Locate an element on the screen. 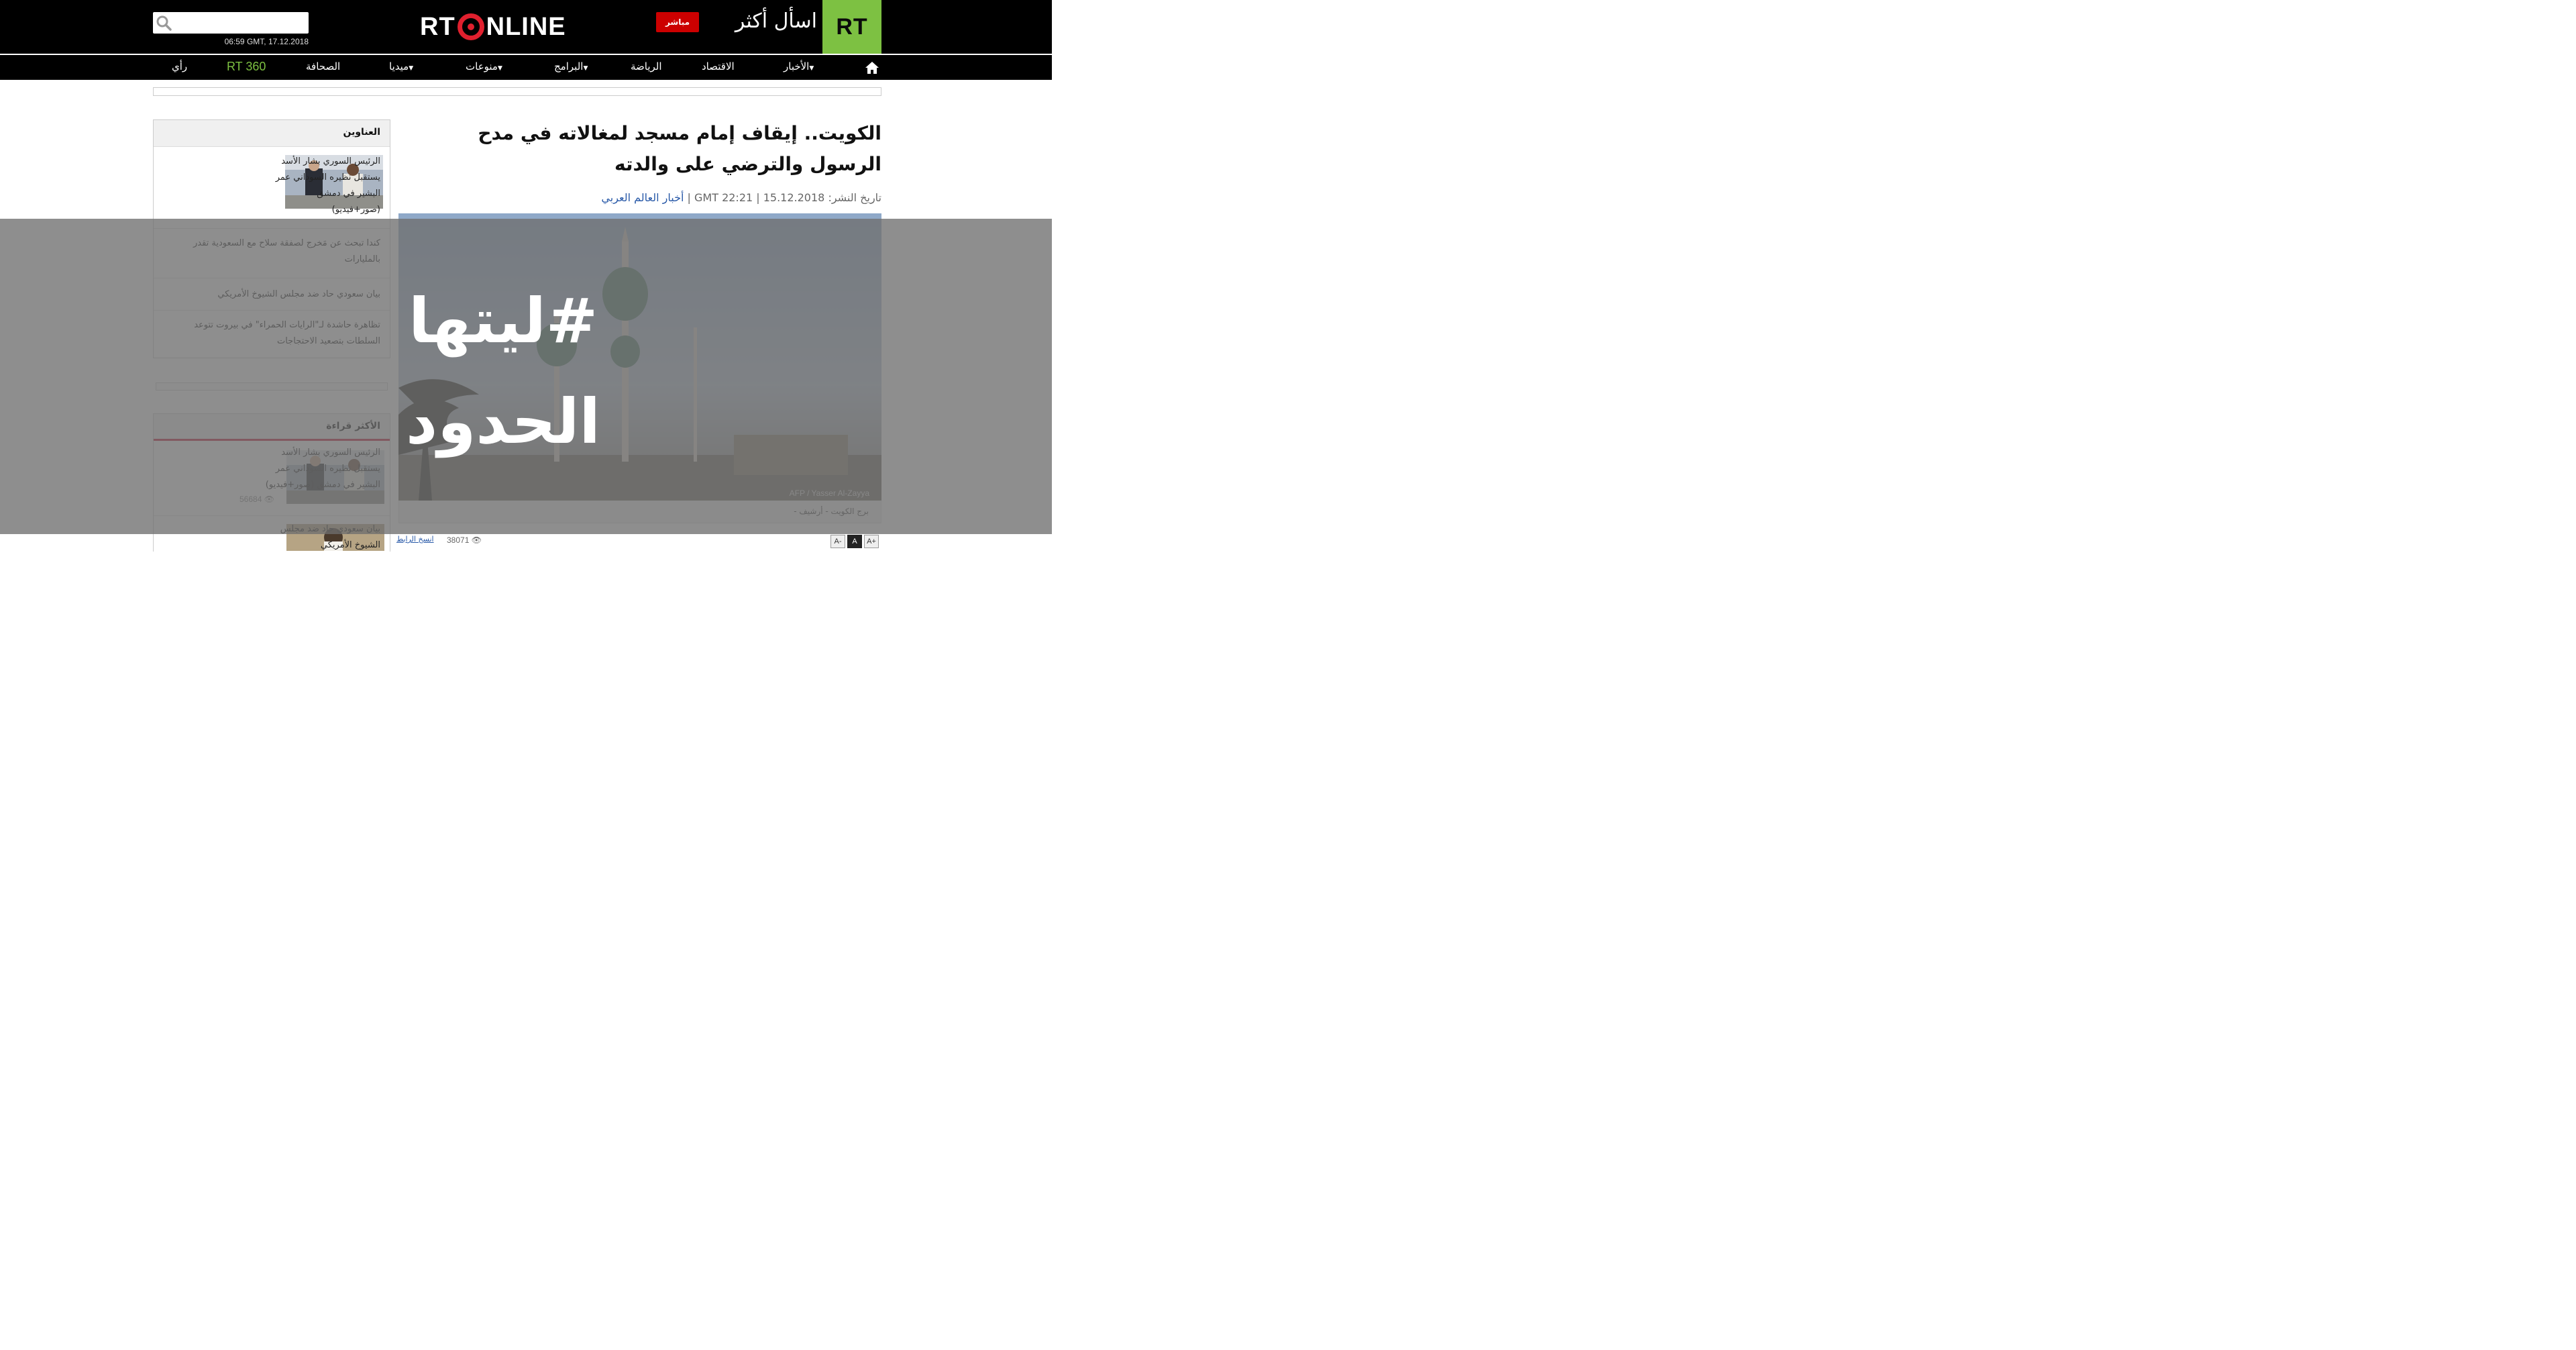 Image resolution: width=2576 pixels, height=1350 pixels. nav-economy: الاقتصاد is located at coordinates (718, 67).